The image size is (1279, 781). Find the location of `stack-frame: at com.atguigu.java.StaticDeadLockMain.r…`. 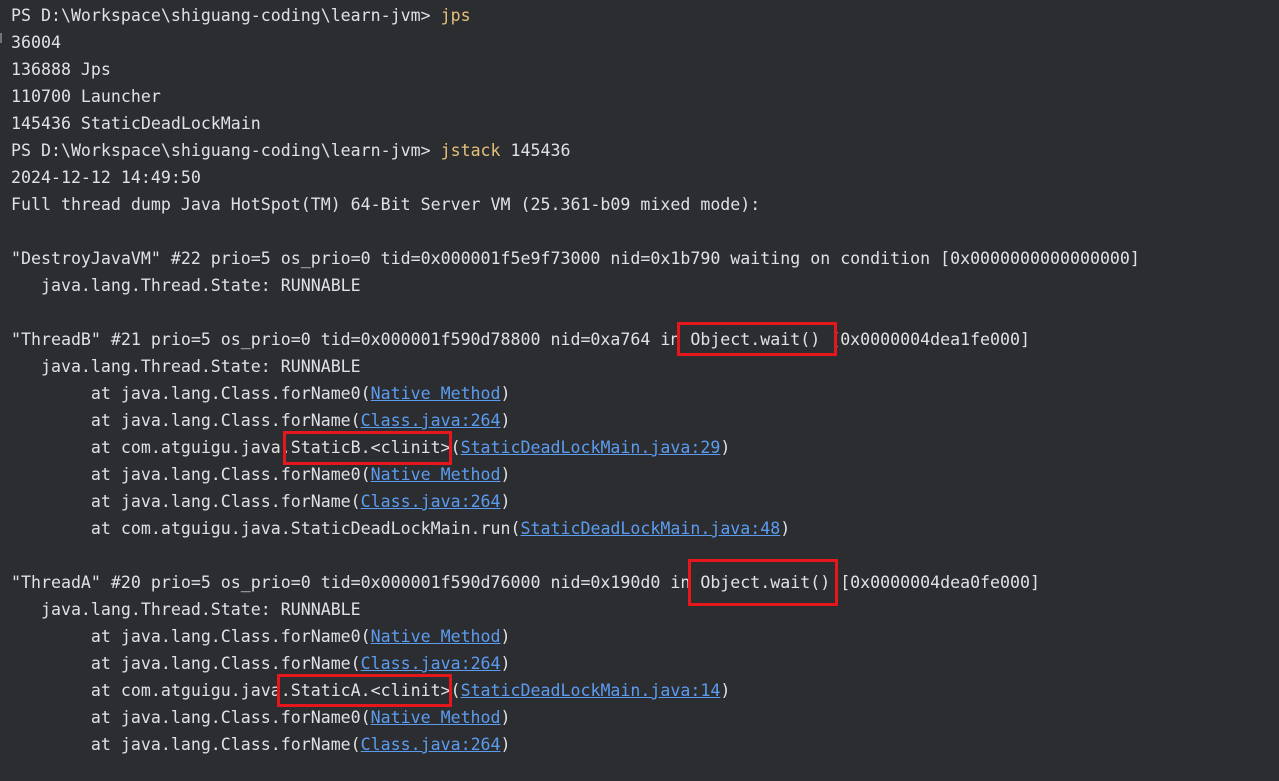

stack-frame: at com.atguigu.java.StaticDeadLockMain.r… is located at coordinates (639, 528).